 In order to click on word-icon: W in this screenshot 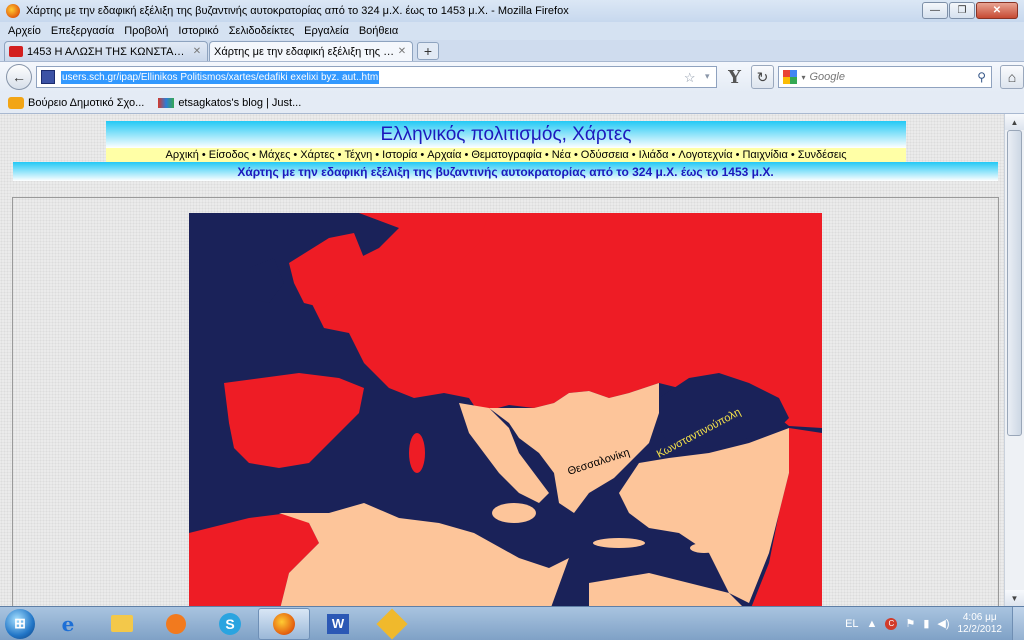, I will do `click(338, 623)`.